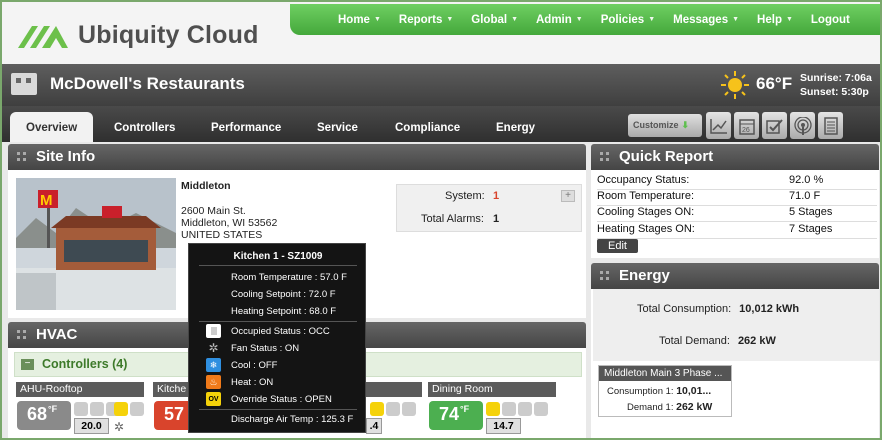 The width and height of the screenshot is (882, 440). Describe the element at coordinates (834, 92) in the screenshot. I see `sunset-time: Sunset: 5:30p` at that location.